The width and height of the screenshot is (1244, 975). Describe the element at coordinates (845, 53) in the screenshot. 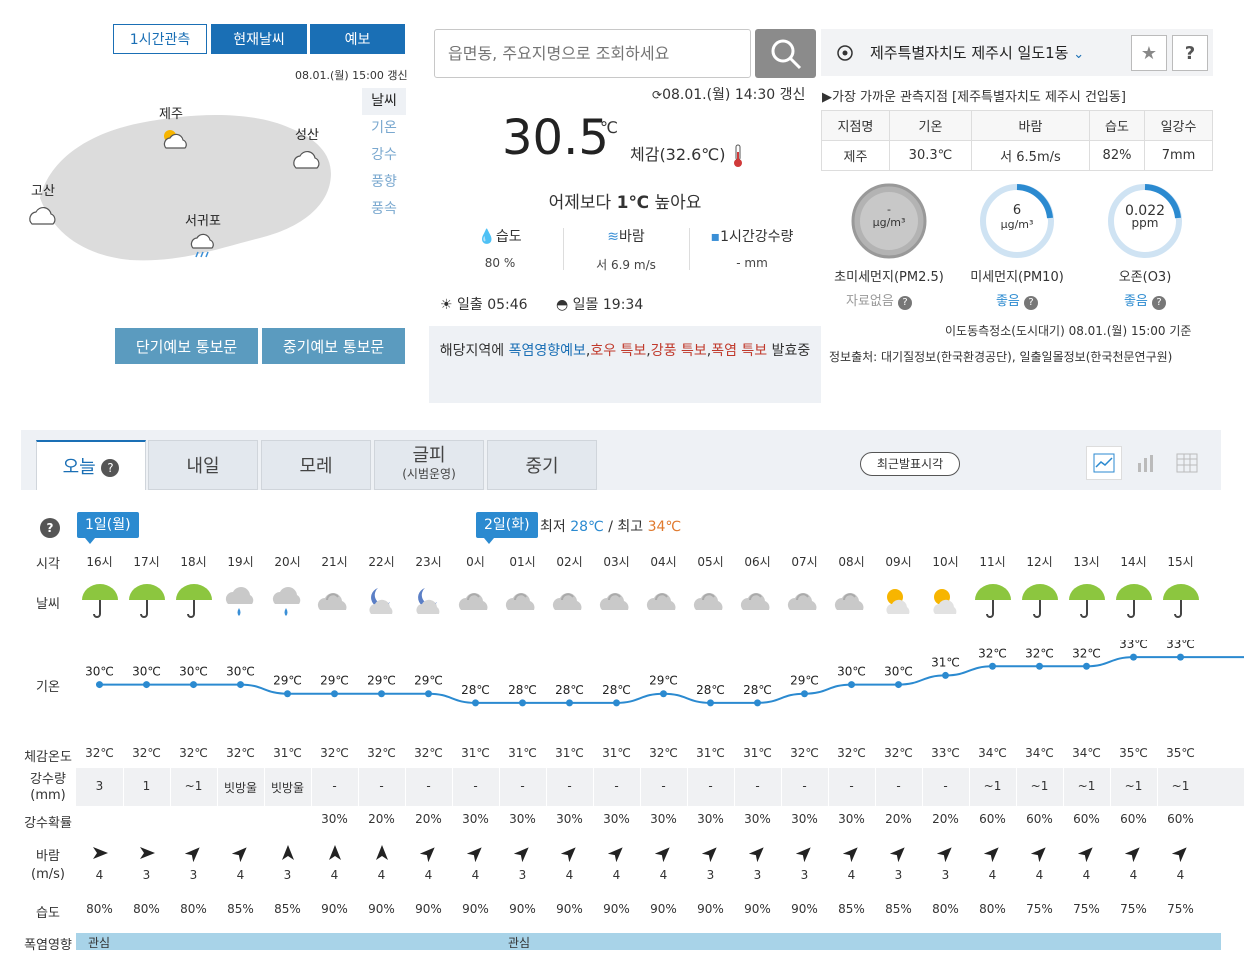

I see `crosshair-icon` at that location.